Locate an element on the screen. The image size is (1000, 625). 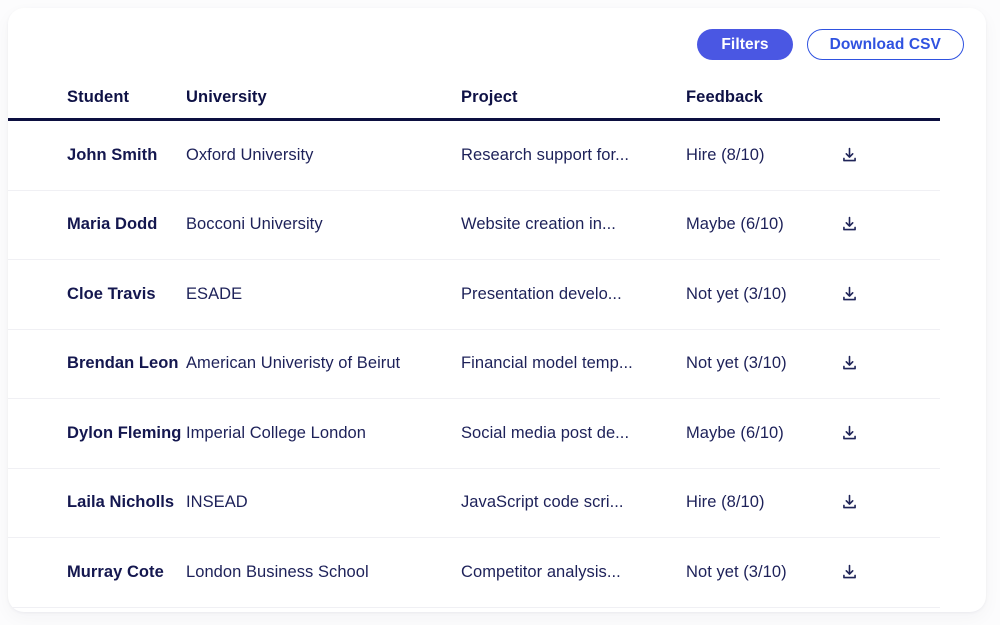
column-header-student: Student is located at coordinates (97, 97).